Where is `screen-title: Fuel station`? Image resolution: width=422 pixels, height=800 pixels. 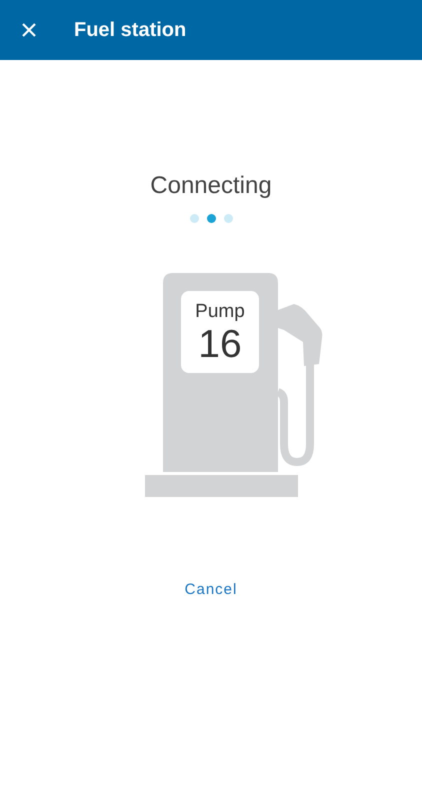 screen-title: Fuel station is located at coordinates (130, 30).